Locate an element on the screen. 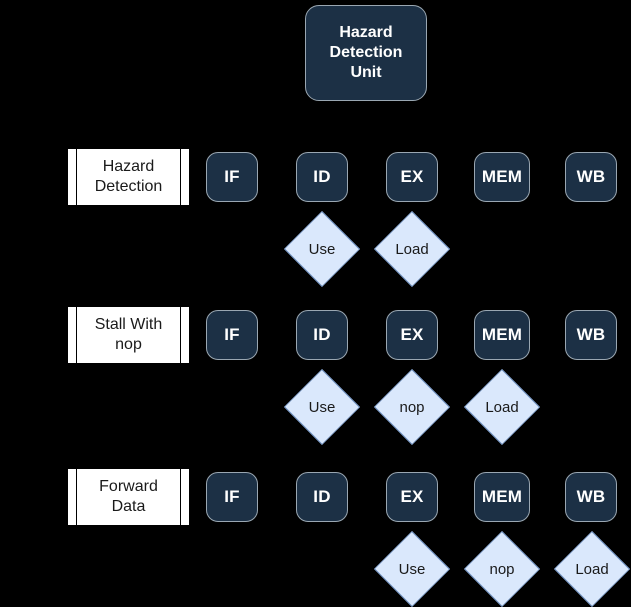  row3-diamond-load: Load is located at coordinates (592, 568).